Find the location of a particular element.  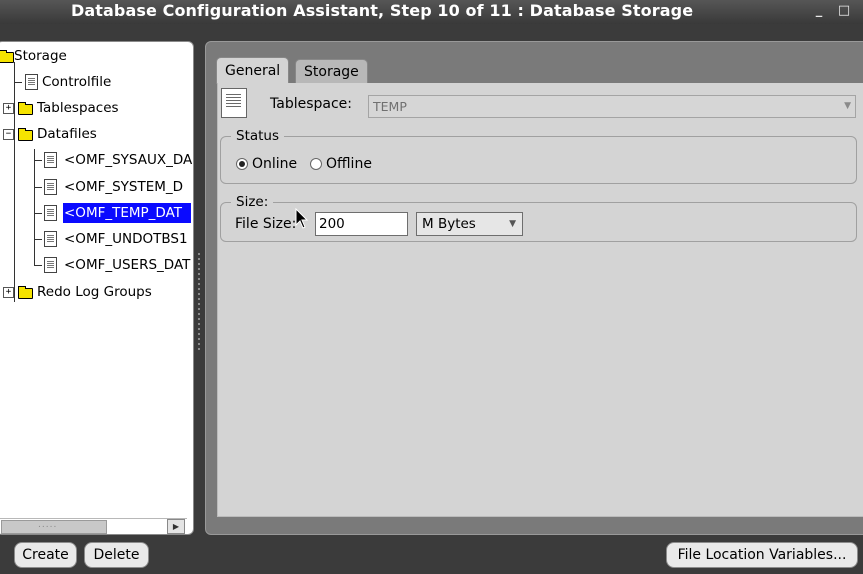

tablespace-label: Tablespace: is located at coordinates (311, 104).